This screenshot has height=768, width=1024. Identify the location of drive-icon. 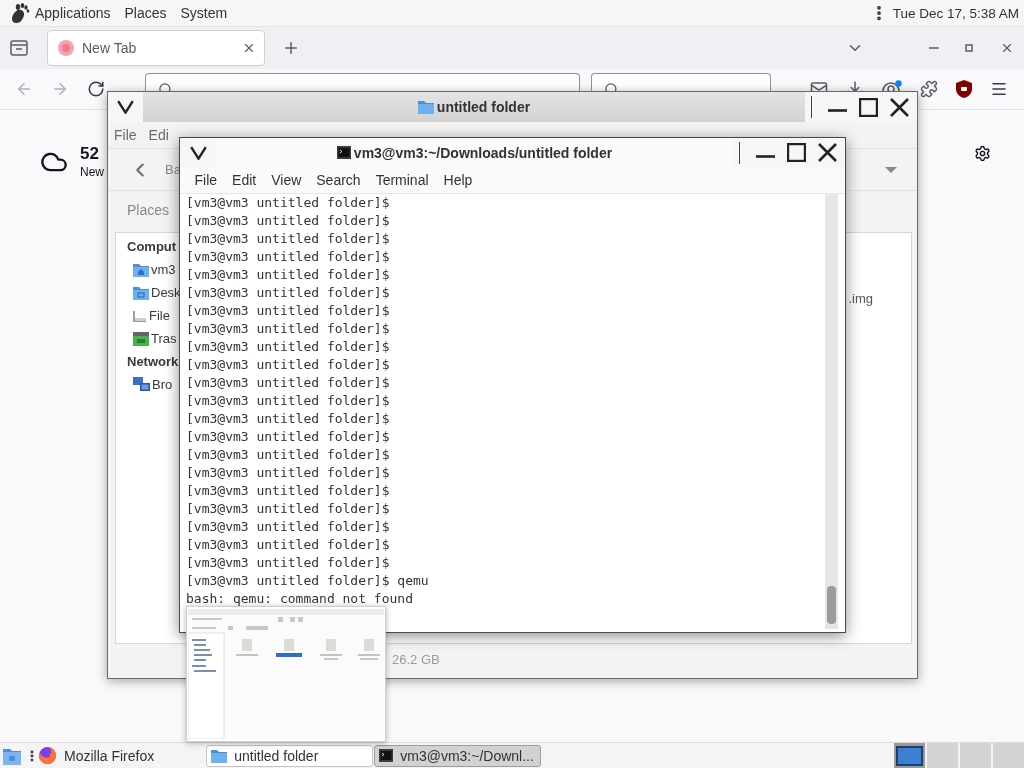
(140, 315).